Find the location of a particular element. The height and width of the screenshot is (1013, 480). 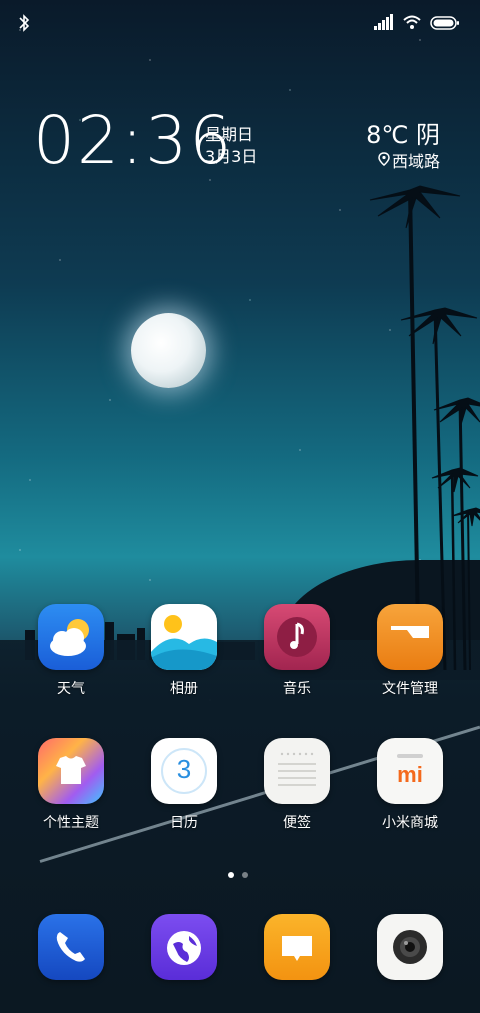

phone-icon is located at coordinates (71, 947).